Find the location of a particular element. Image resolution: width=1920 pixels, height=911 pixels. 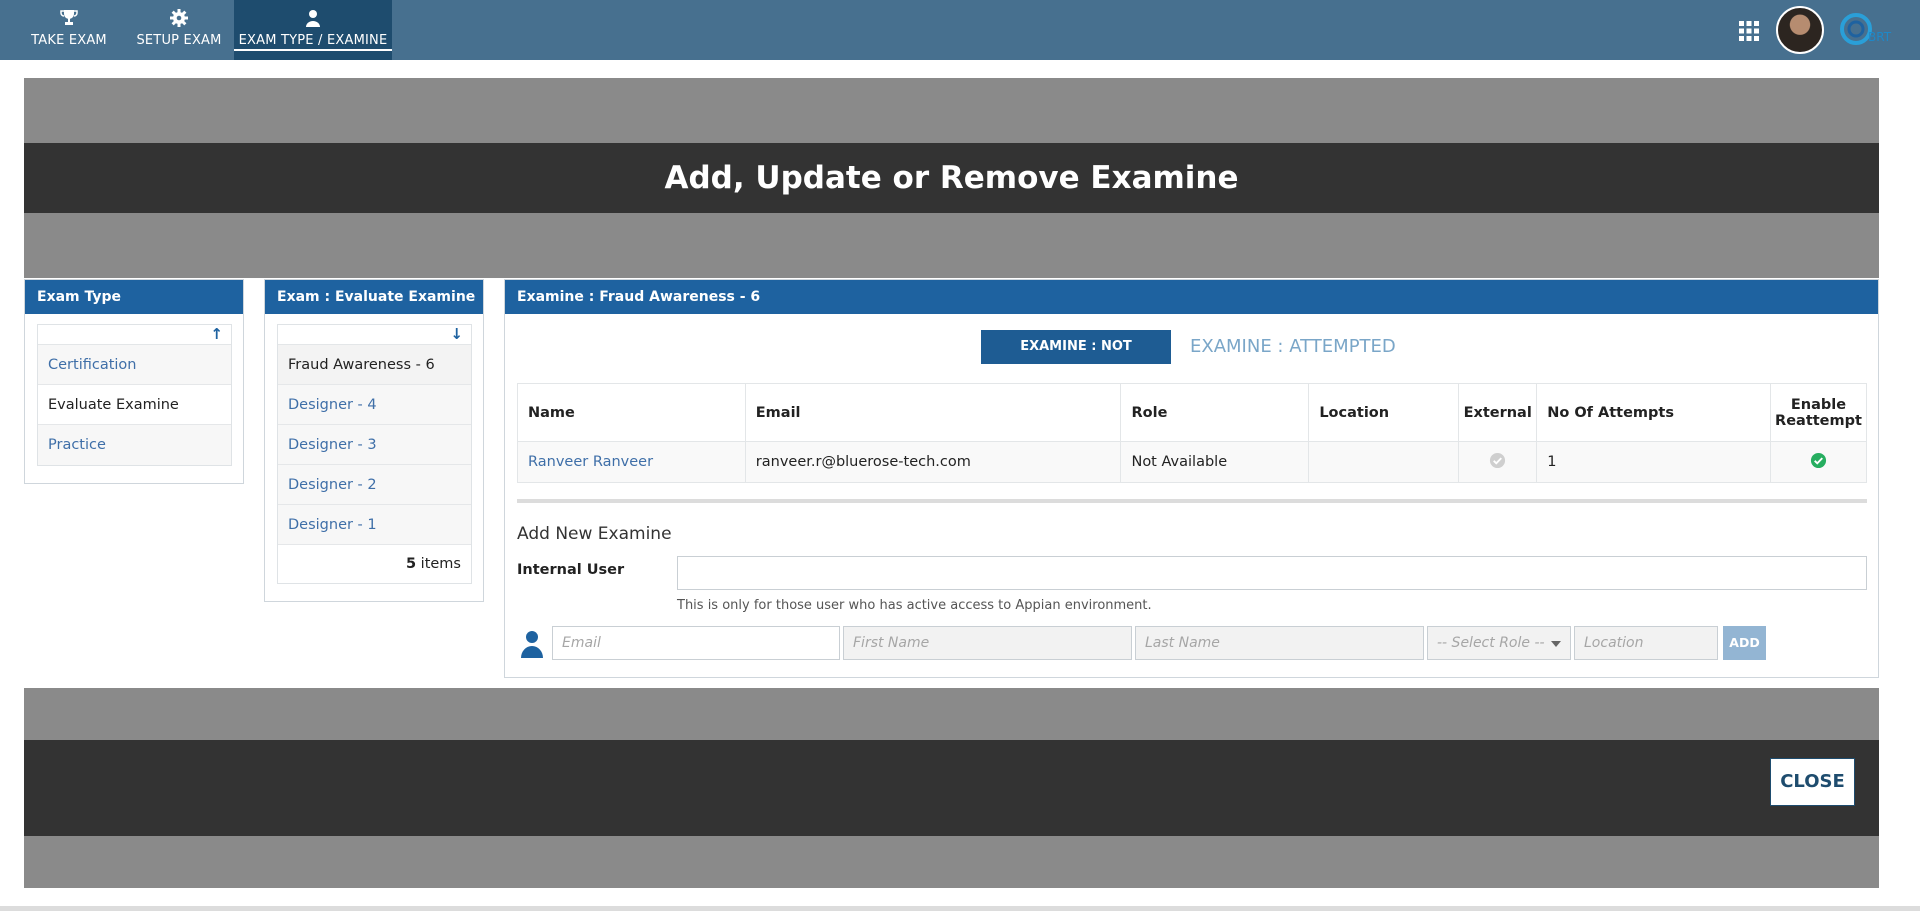

exam-list-footer: 5 items is located at coordinates (374, 564).